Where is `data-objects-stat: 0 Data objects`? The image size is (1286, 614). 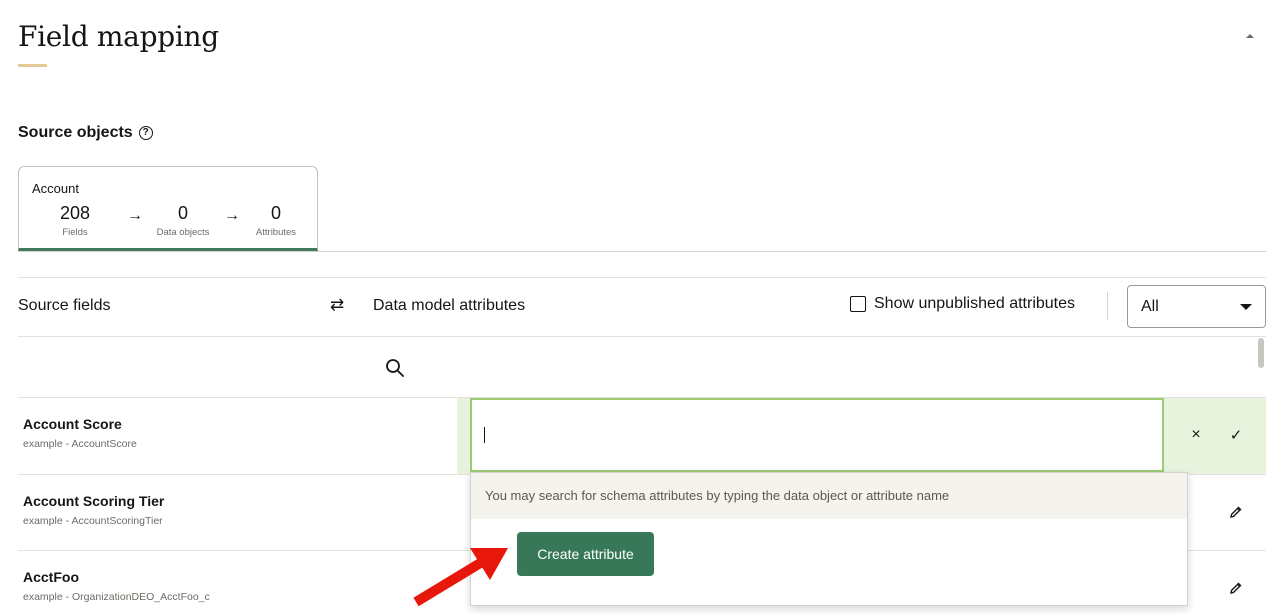
data-objects-stat: 0 Data objects is located at coordinates (183, 220).